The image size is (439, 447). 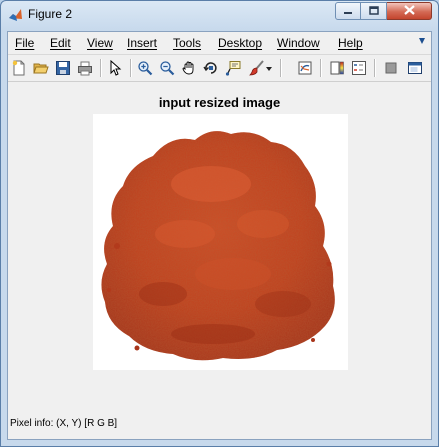 What do you see at coordinates (211, 68) in the screenshot?
I see `rotate-3d-icon` at bounding box center [211, 68].